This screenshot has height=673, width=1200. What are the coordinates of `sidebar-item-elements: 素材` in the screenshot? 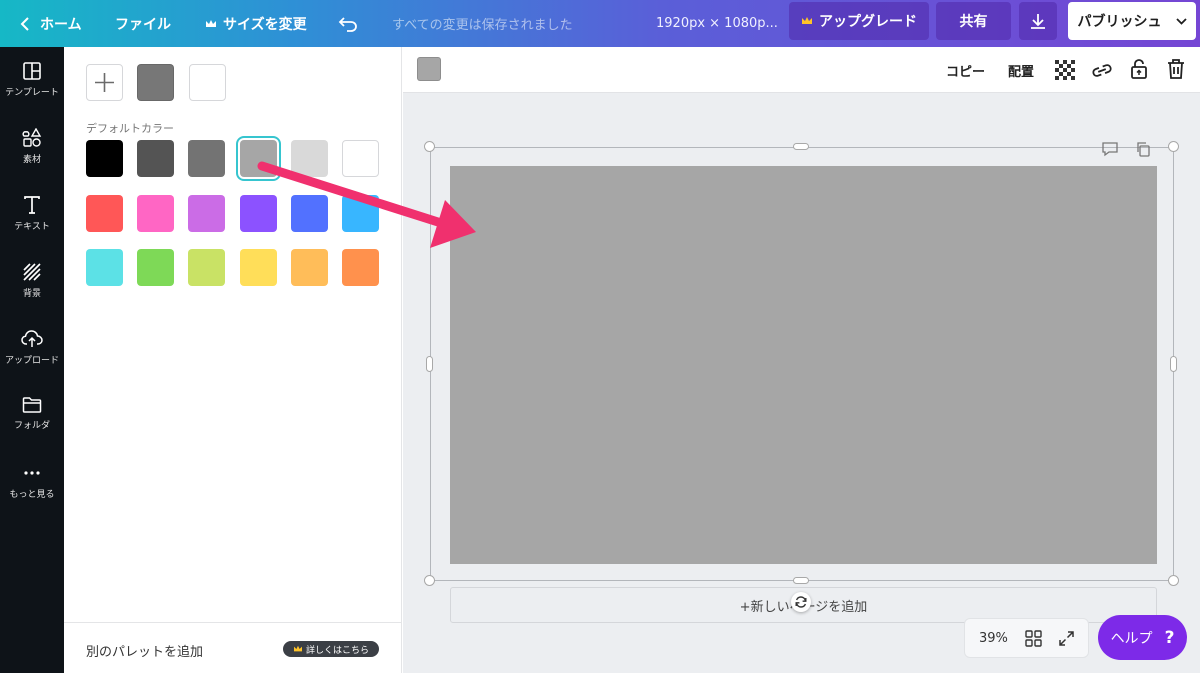 It's located at (32, 147).